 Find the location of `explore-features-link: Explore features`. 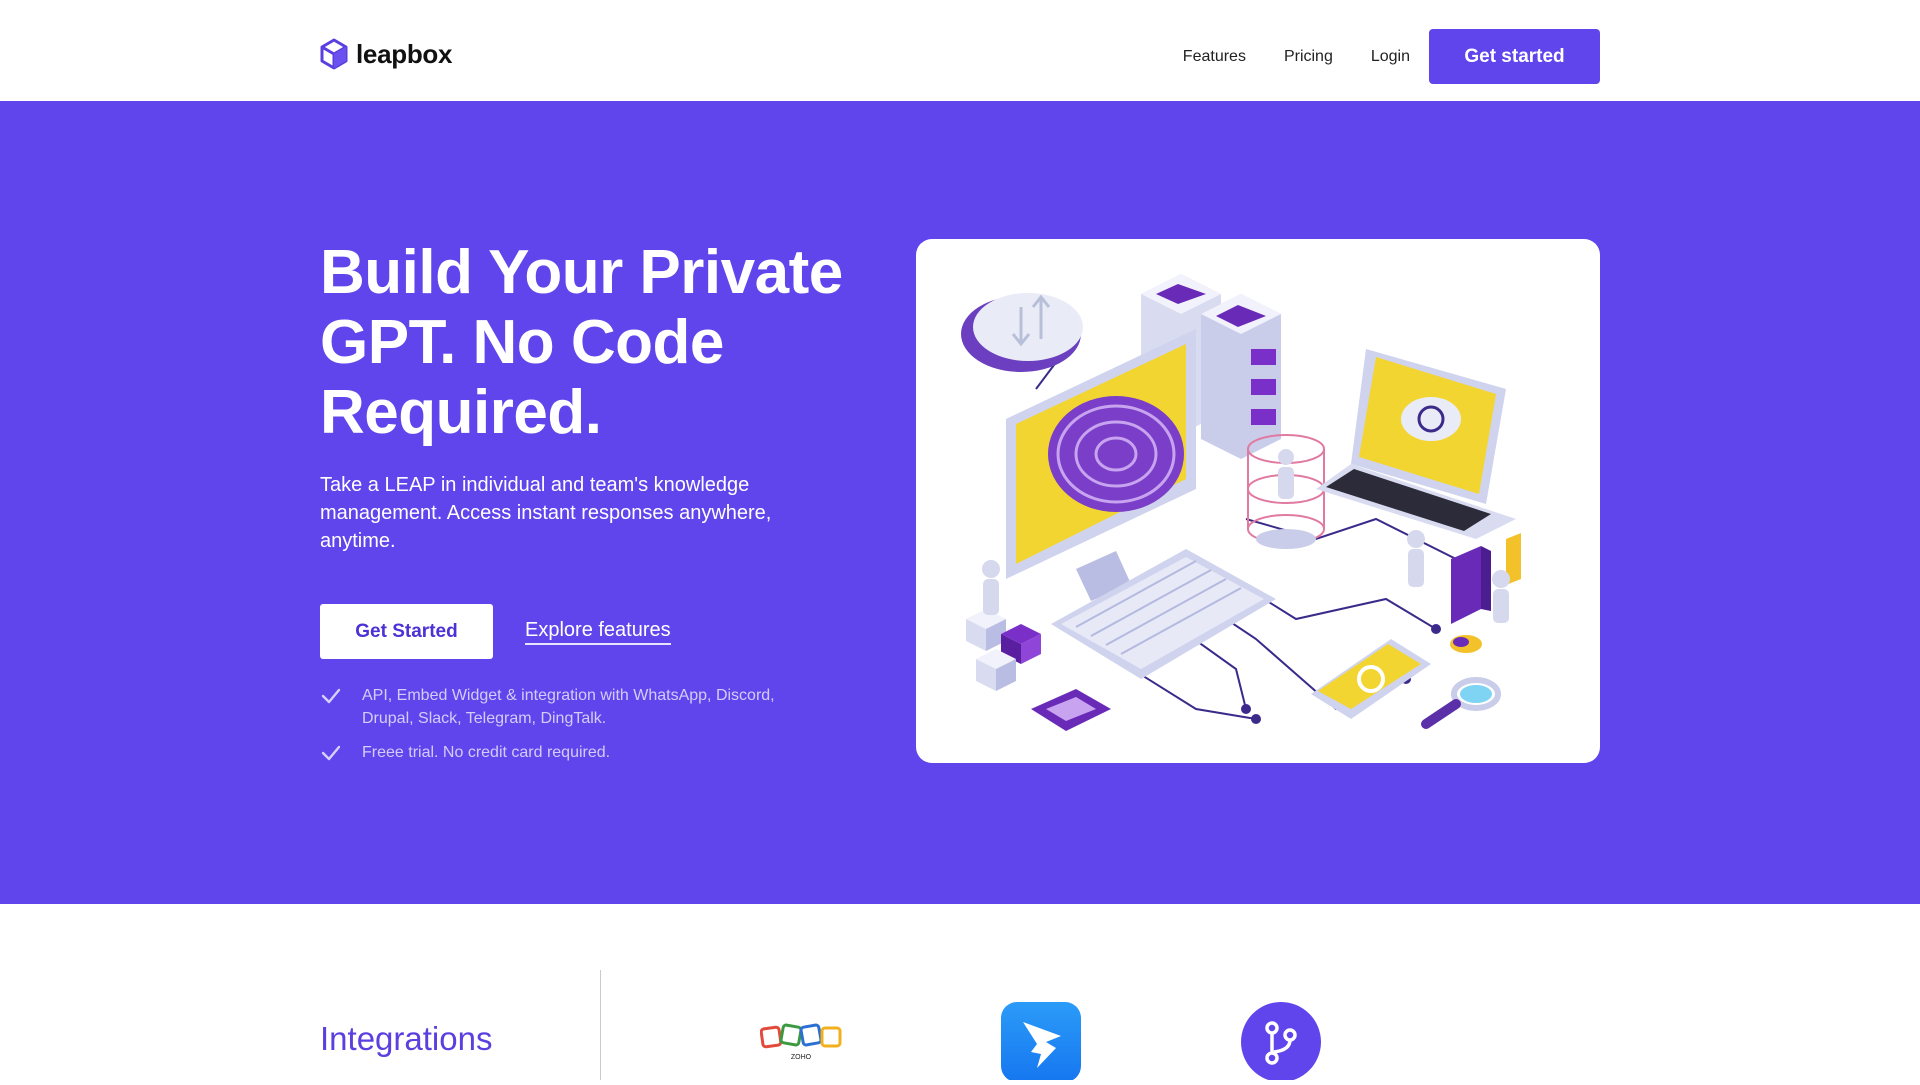

explore-features-link: Explore features is located at coordinates (598, 632).